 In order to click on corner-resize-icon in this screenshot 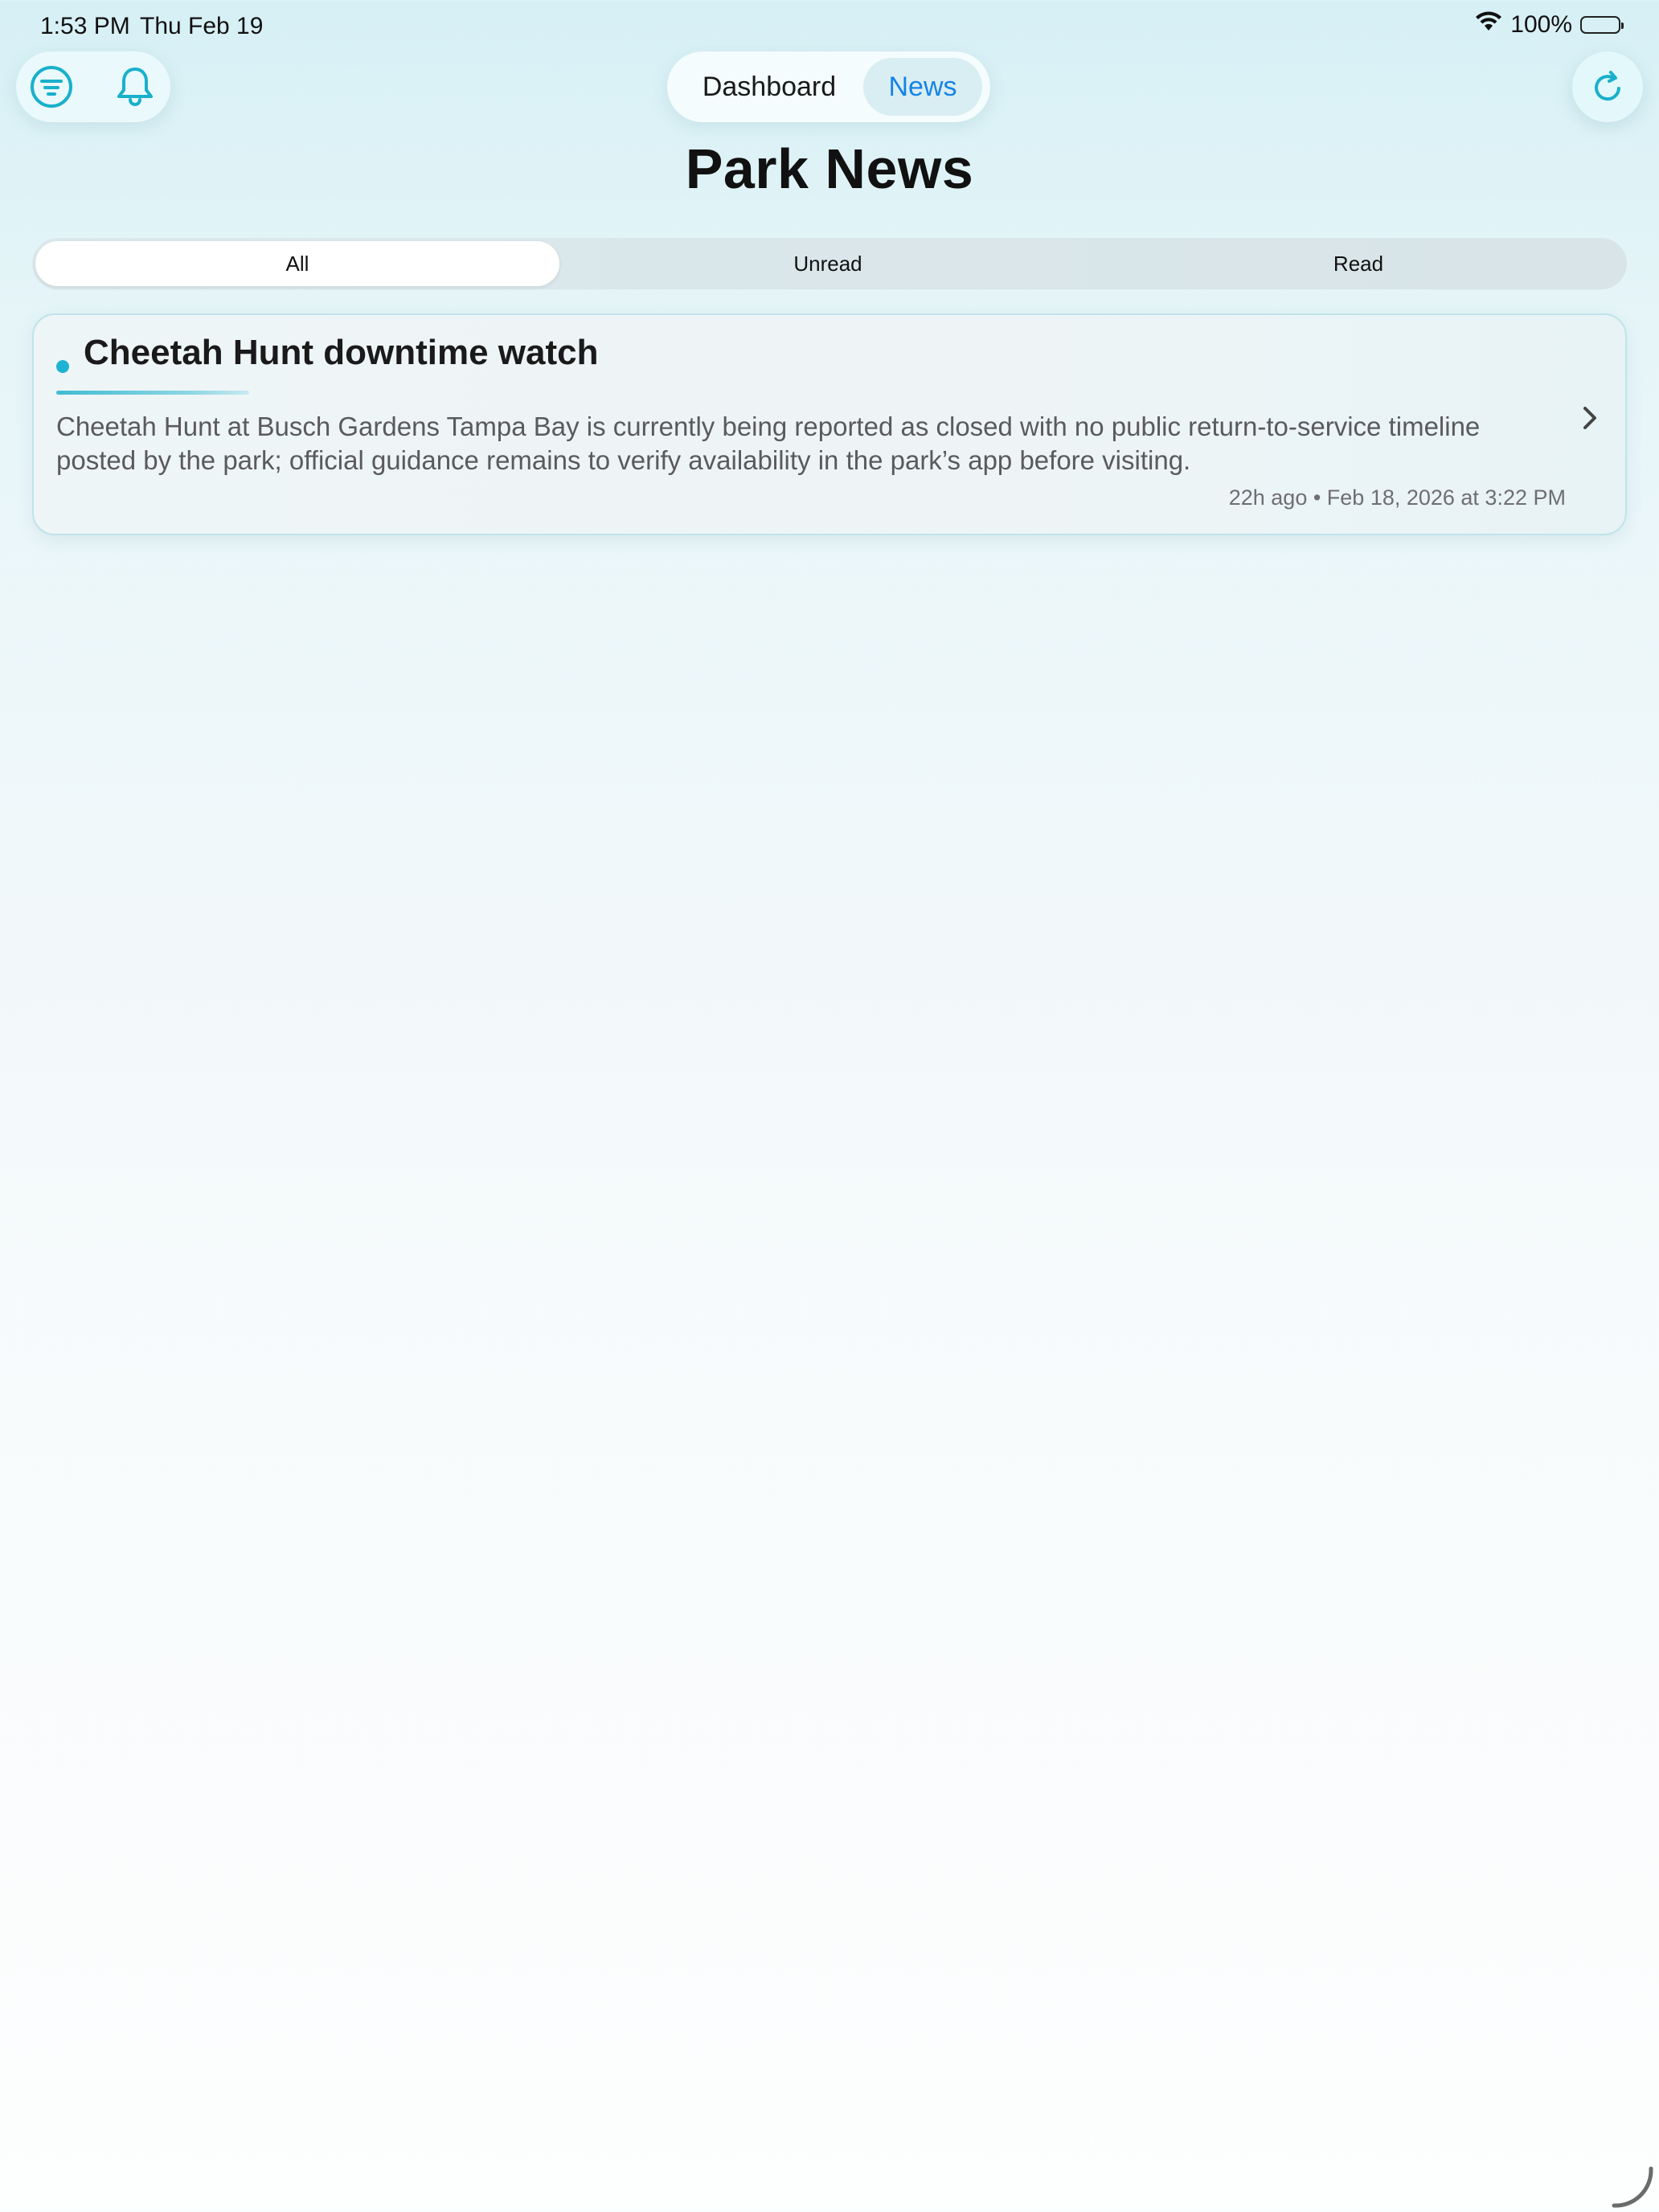, I will do `click(1632, 2186)`.